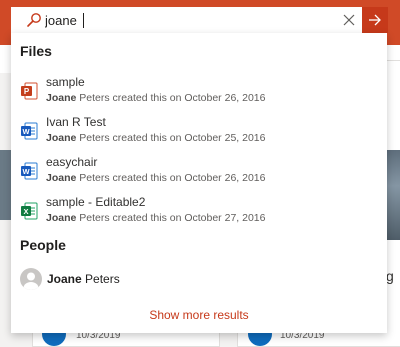 The image size is (400, 347). I want to click on show-more-results-link: Show more results, so click(199, 315).